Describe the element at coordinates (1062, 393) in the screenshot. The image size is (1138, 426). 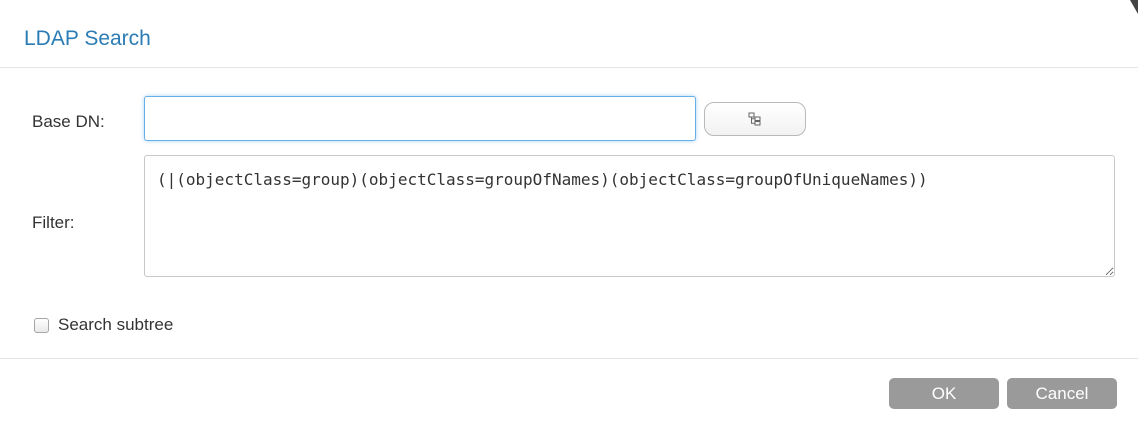
I see `cancel-button: Cancel` at that location.